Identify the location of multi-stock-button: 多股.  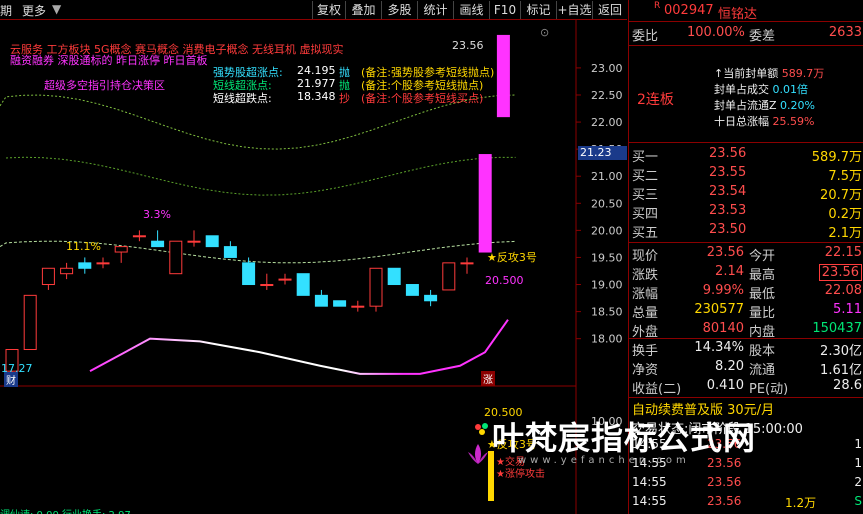
(399, 10).